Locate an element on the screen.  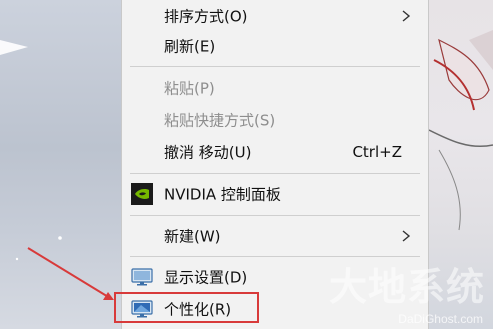
menu-item-label: NVIDIA 控制面板 is located at coordinates (222, 194).